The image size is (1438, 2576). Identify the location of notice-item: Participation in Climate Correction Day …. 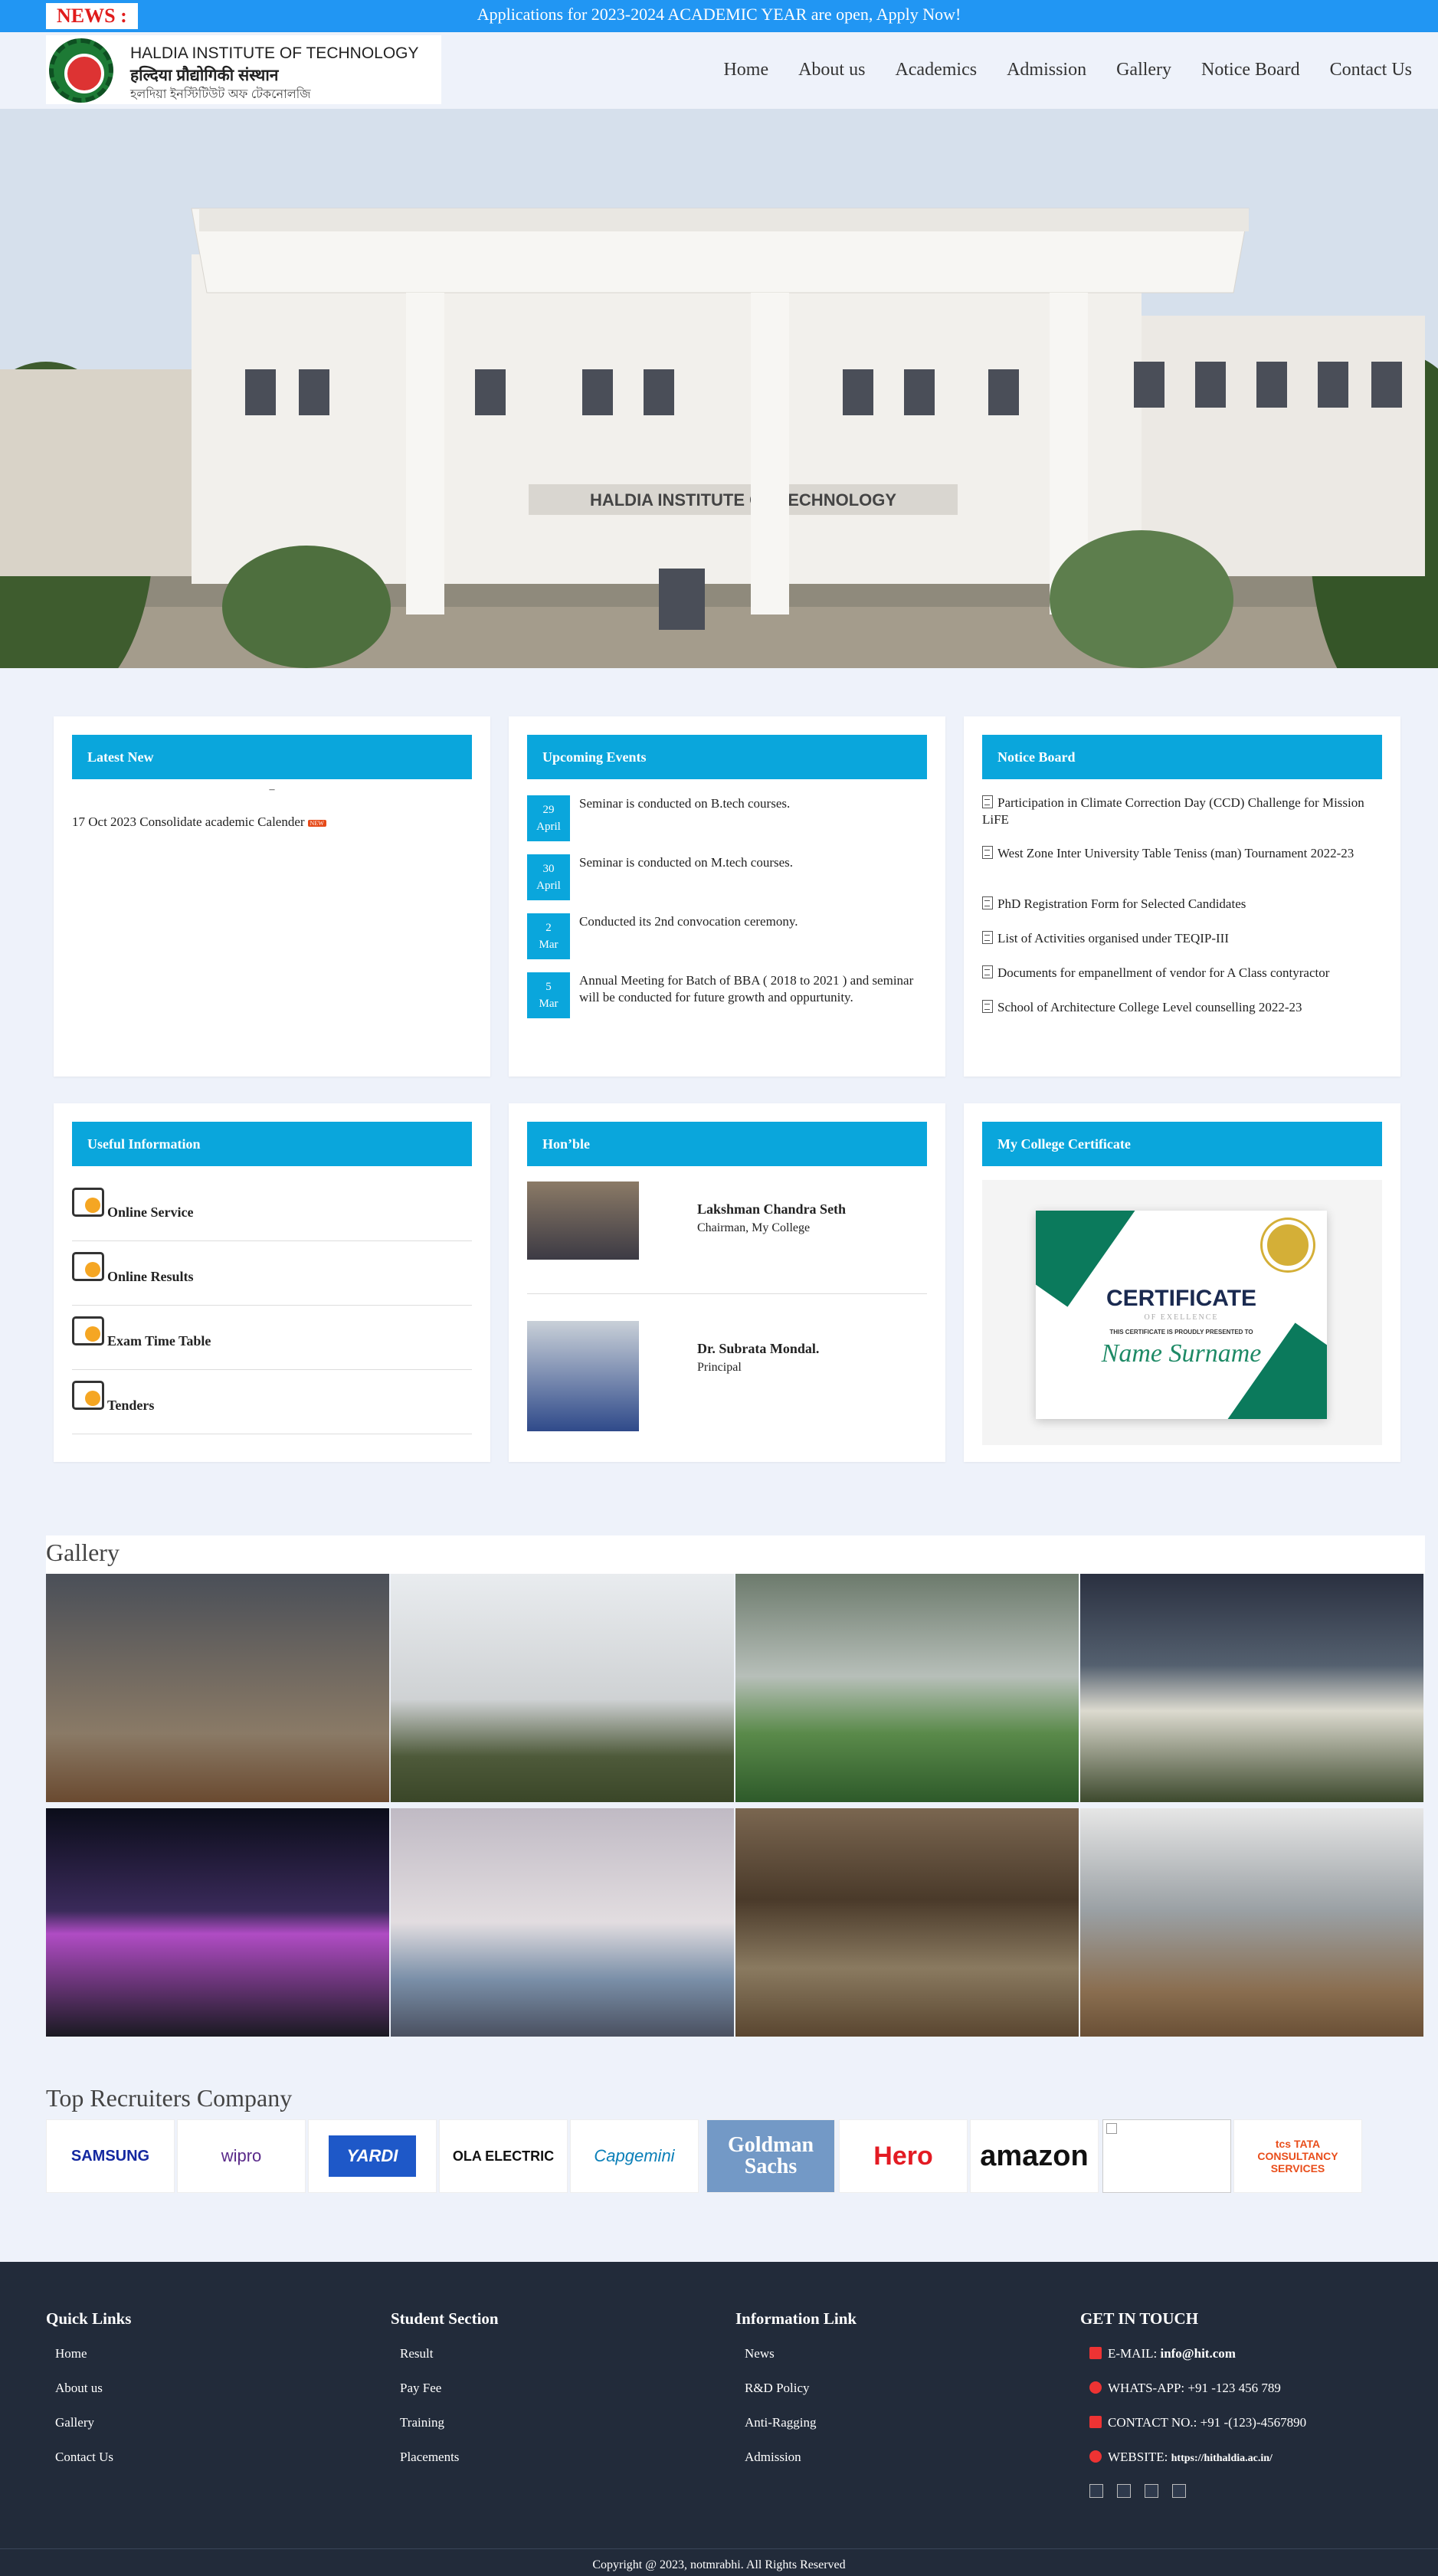
(1182, 811).